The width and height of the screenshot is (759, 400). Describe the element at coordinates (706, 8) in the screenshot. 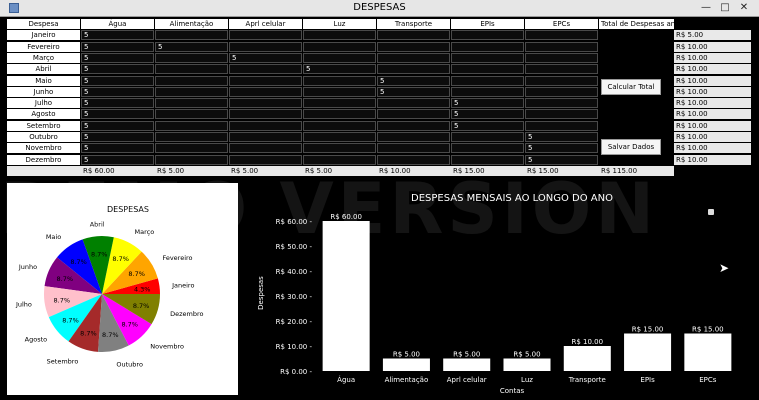

I see `minimize-icon: —` at that location.